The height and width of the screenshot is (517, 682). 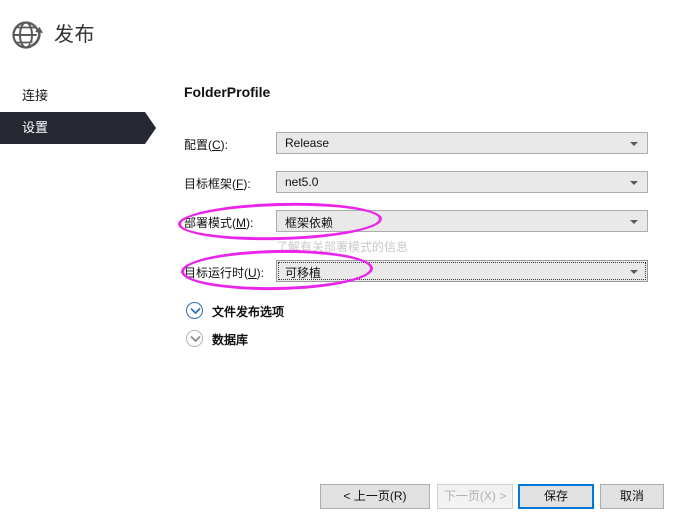 What do you see at coordinates (219, 223) in the screenshot?
I see `deployment-mode-label: 部署模式(M):` at bounding box center [219, 223].